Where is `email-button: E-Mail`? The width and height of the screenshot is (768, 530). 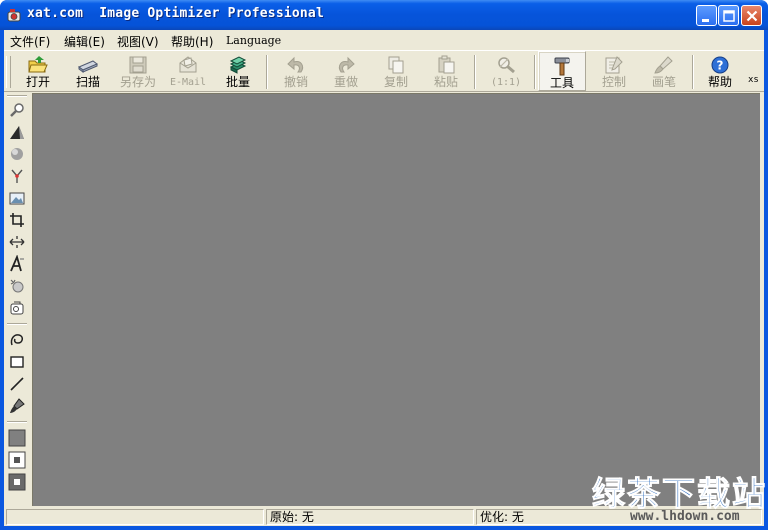 email-button: E-Mail is located at coordinates (188, 71).